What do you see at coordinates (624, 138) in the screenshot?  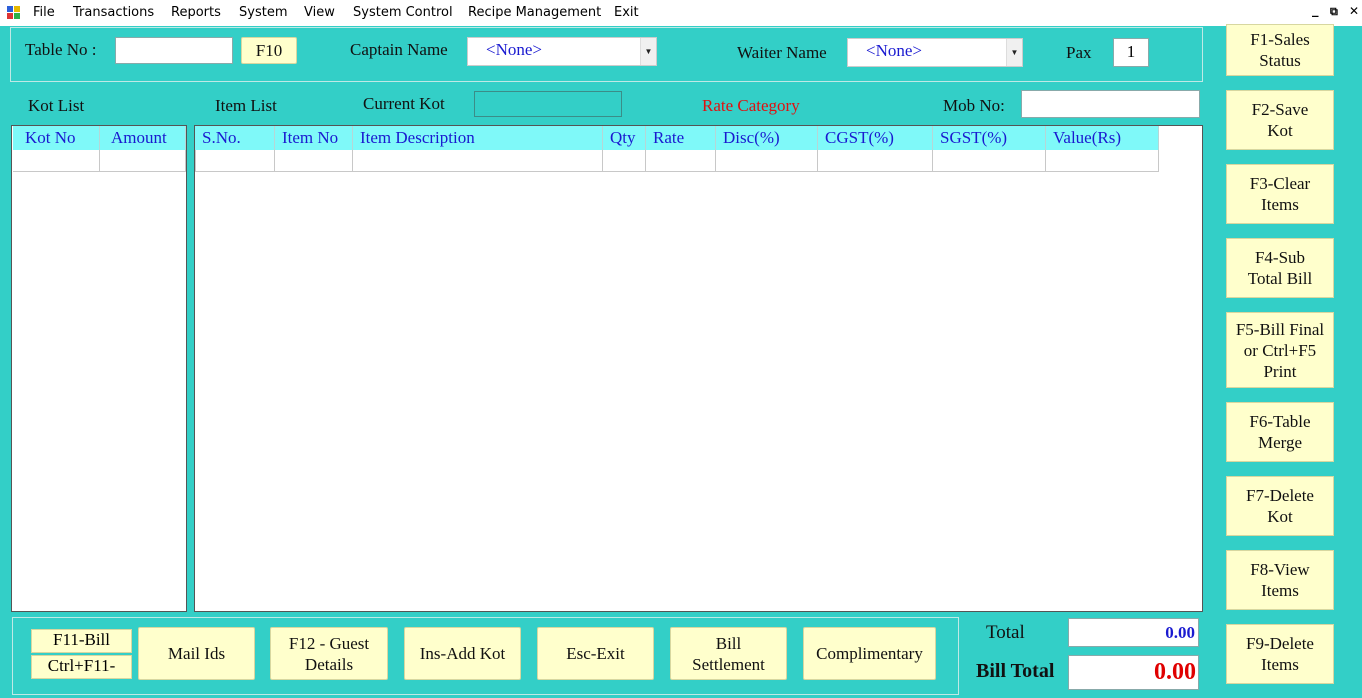 I see `column-header-qty: Qty` at bounding box center [624, 138].